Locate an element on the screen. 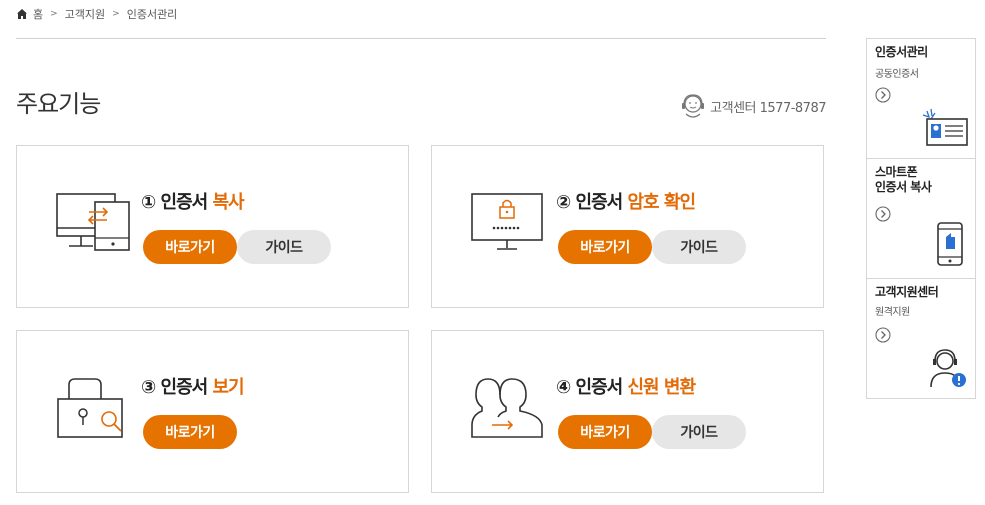  breadcrumb: 홈 > 고객지원 > 인증서관리 is located at coordinates (96, 14).